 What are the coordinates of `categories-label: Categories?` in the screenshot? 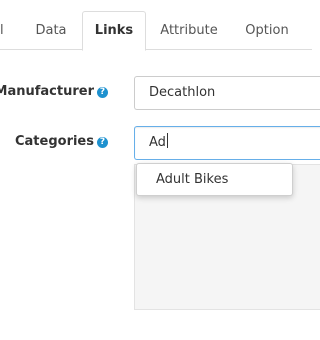 It's located at (61, 141).